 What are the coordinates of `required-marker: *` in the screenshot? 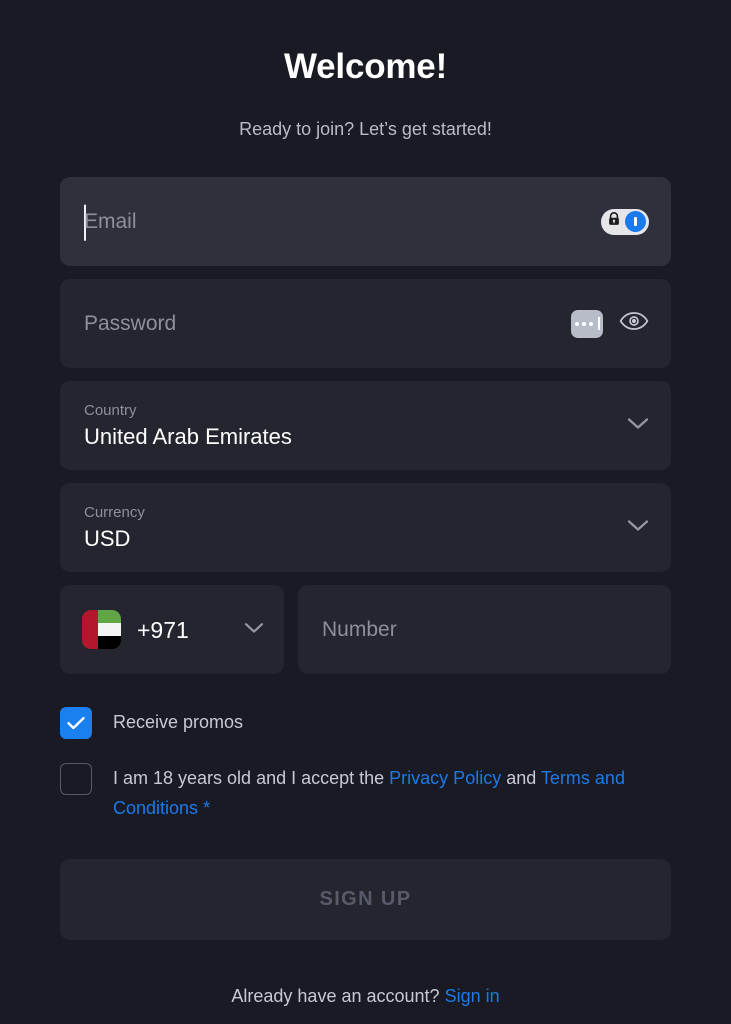 It's located at (207, 808).